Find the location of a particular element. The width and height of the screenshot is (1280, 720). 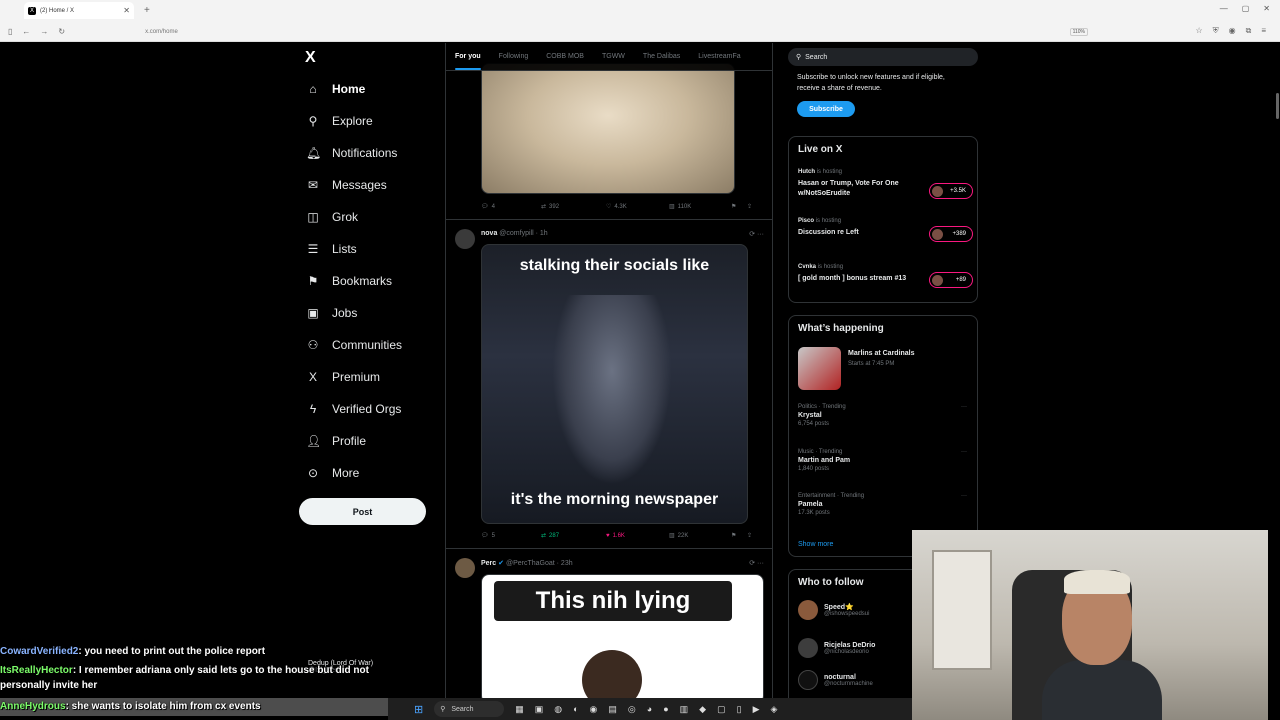

tab-following: Following is located at coordinates (514, 56).